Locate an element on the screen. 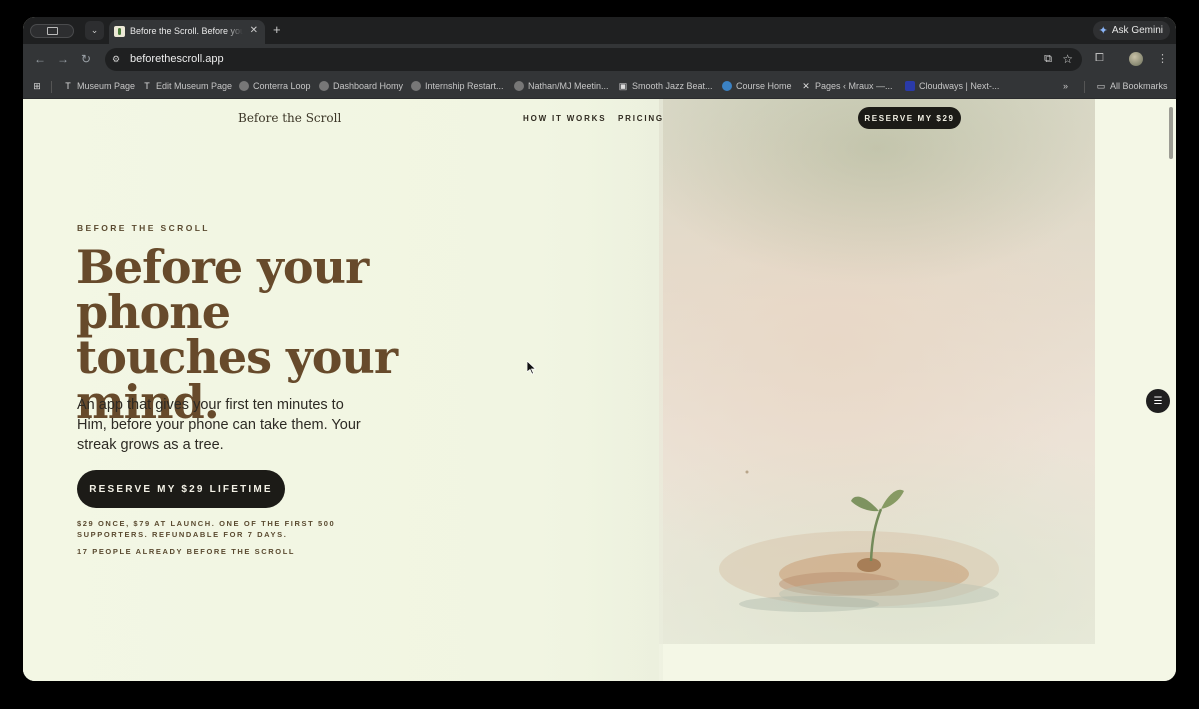 This screenshot has width=1199, height=709. apps-grid-icon: ⊞ is located at coordinates (37, 86).